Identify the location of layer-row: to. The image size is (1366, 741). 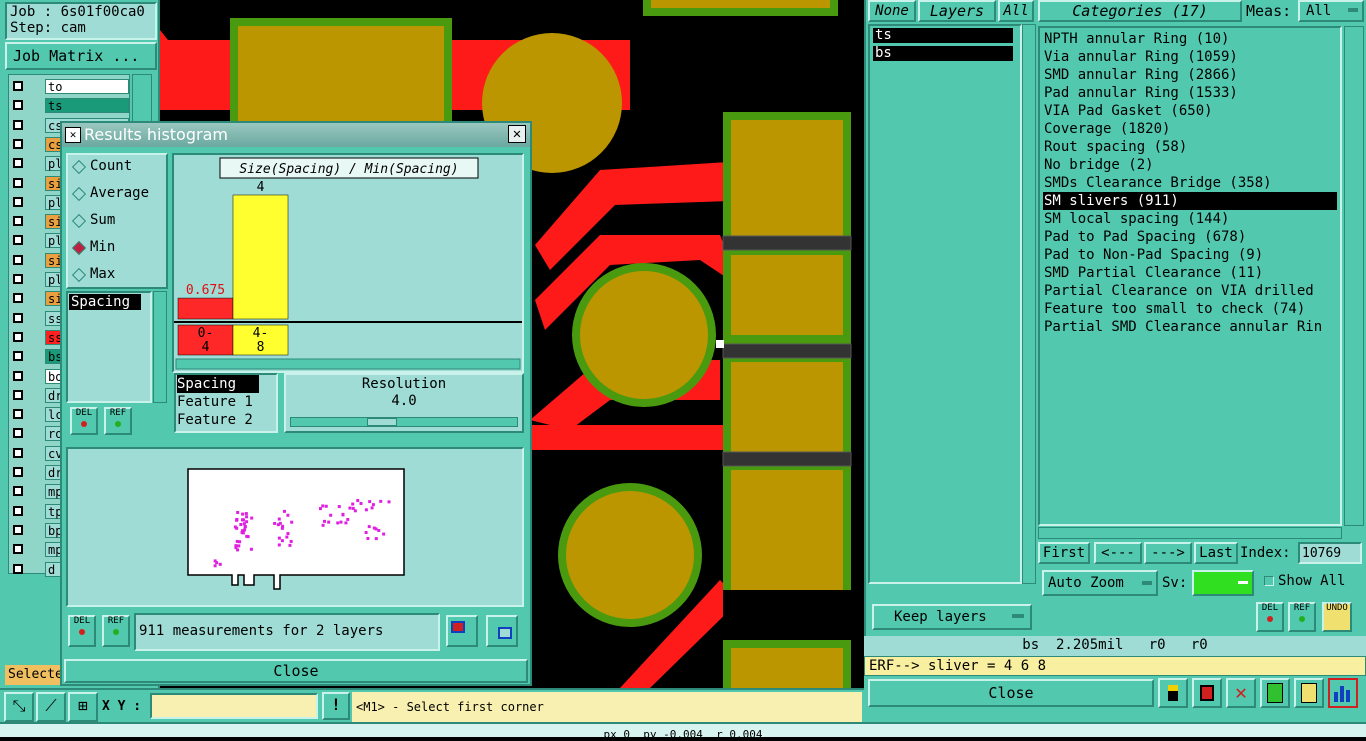
(70, 87).